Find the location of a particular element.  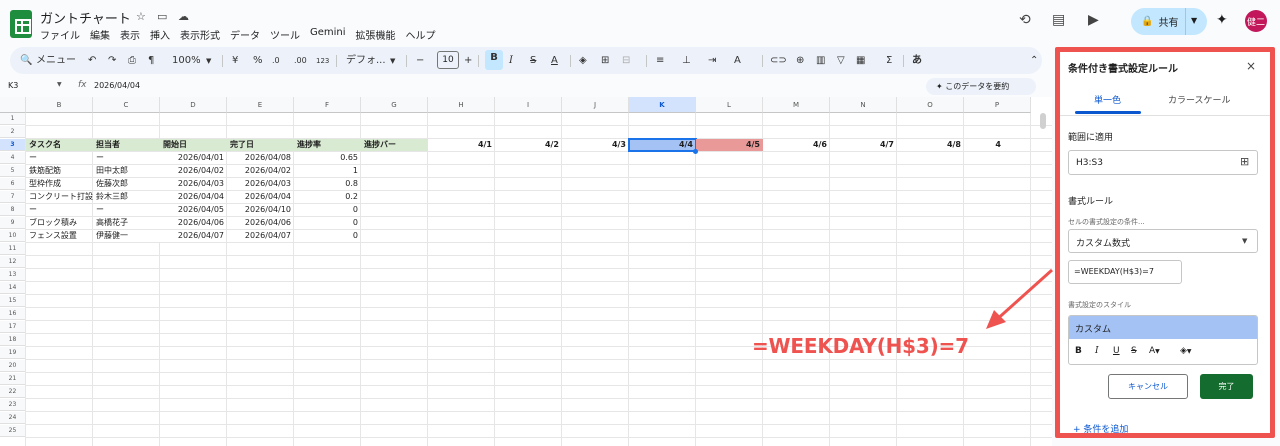

cloud-status-icon: ☁ is located at coordinates (183, 16).